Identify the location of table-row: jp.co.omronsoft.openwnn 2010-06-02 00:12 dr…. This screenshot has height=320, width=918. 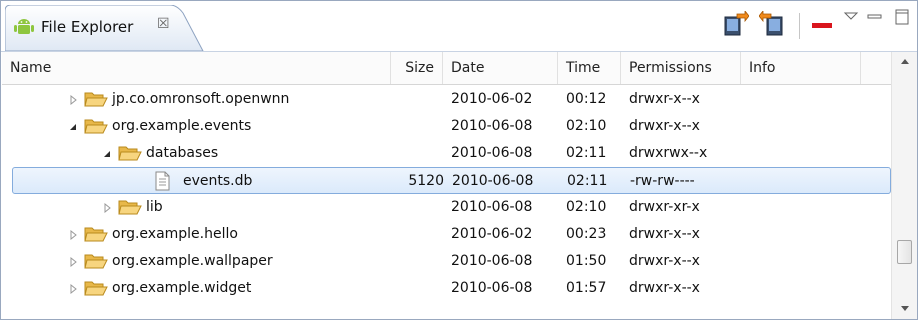
(446, 99).